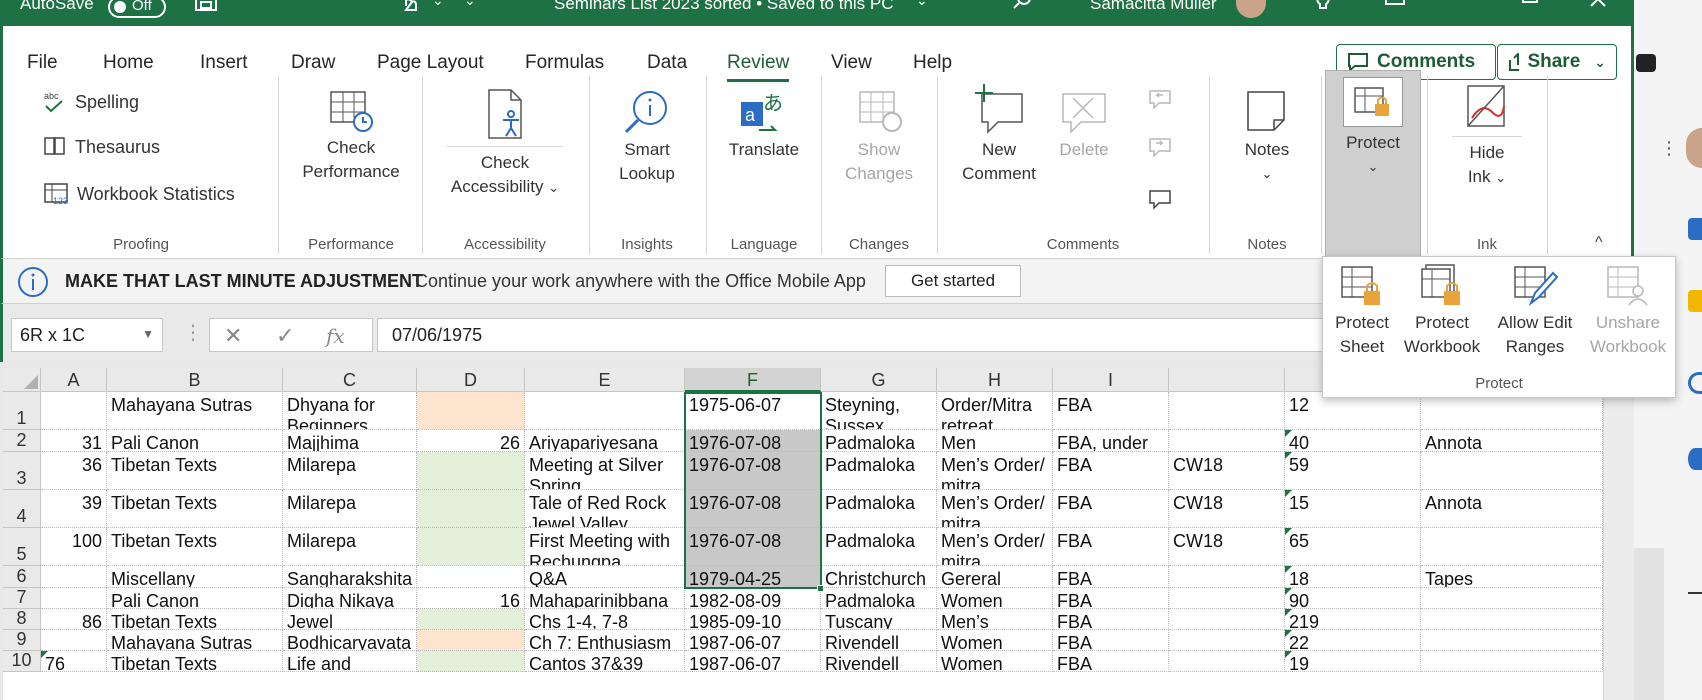 The image size is (1702, 700). I want to click on new-comment-button: New Comment, so click(999, 134).